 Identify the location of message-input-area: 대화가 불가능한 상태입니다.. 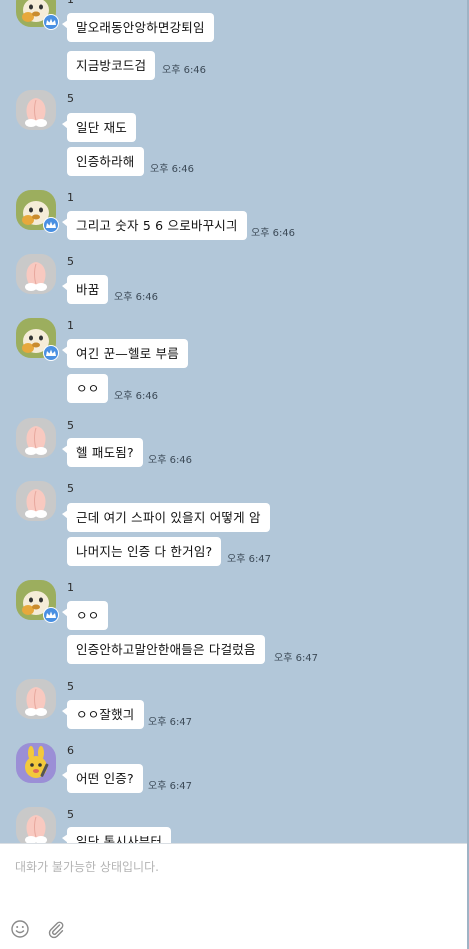
(234, 896).